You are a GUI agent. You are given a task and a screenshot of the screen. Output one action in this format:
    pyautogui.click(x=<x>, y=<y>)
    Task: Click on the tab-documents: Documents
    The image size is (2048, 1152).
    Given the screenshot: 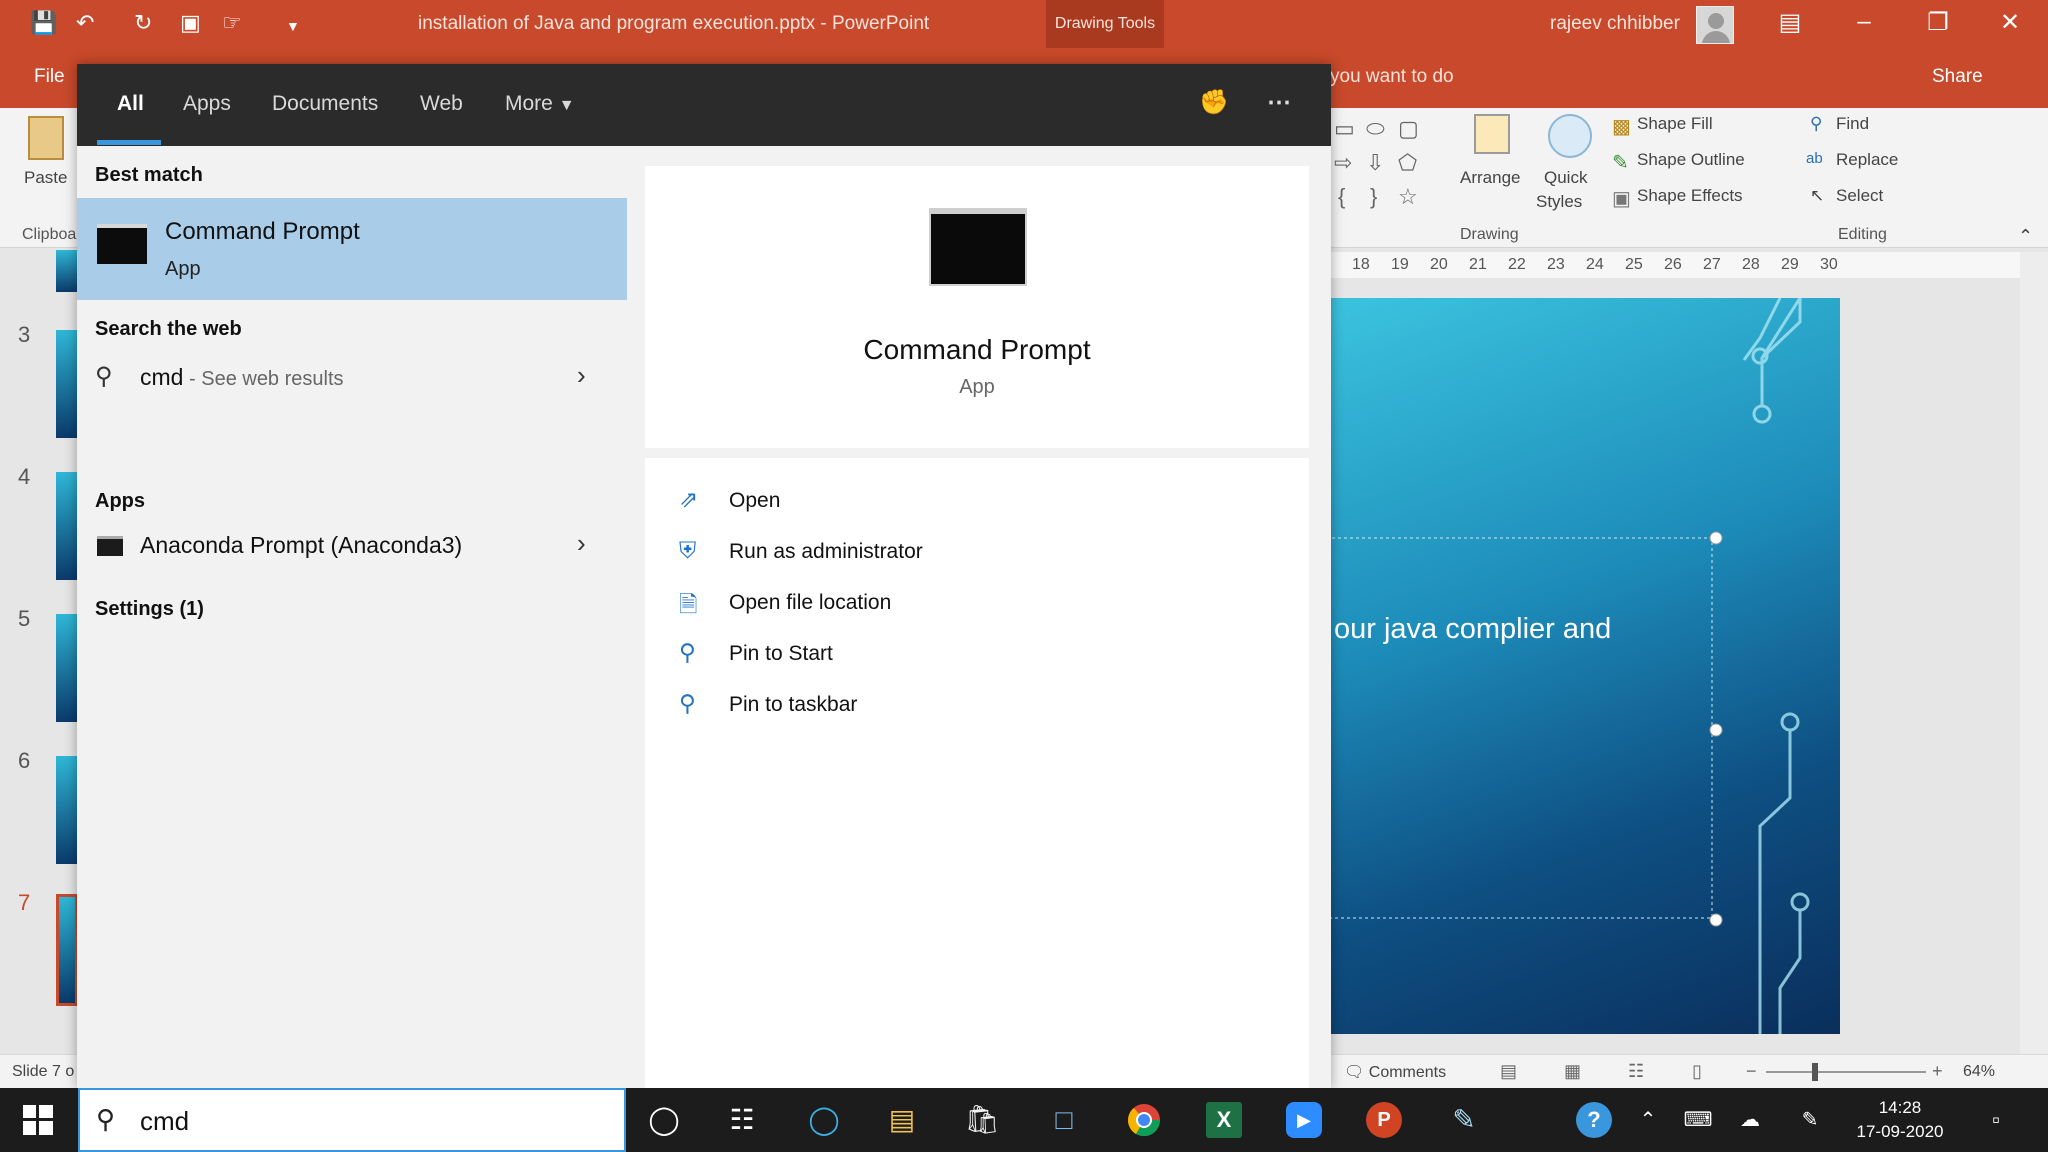 What is the action you would take?
    pyautogui.click(x=325, y=104)
    